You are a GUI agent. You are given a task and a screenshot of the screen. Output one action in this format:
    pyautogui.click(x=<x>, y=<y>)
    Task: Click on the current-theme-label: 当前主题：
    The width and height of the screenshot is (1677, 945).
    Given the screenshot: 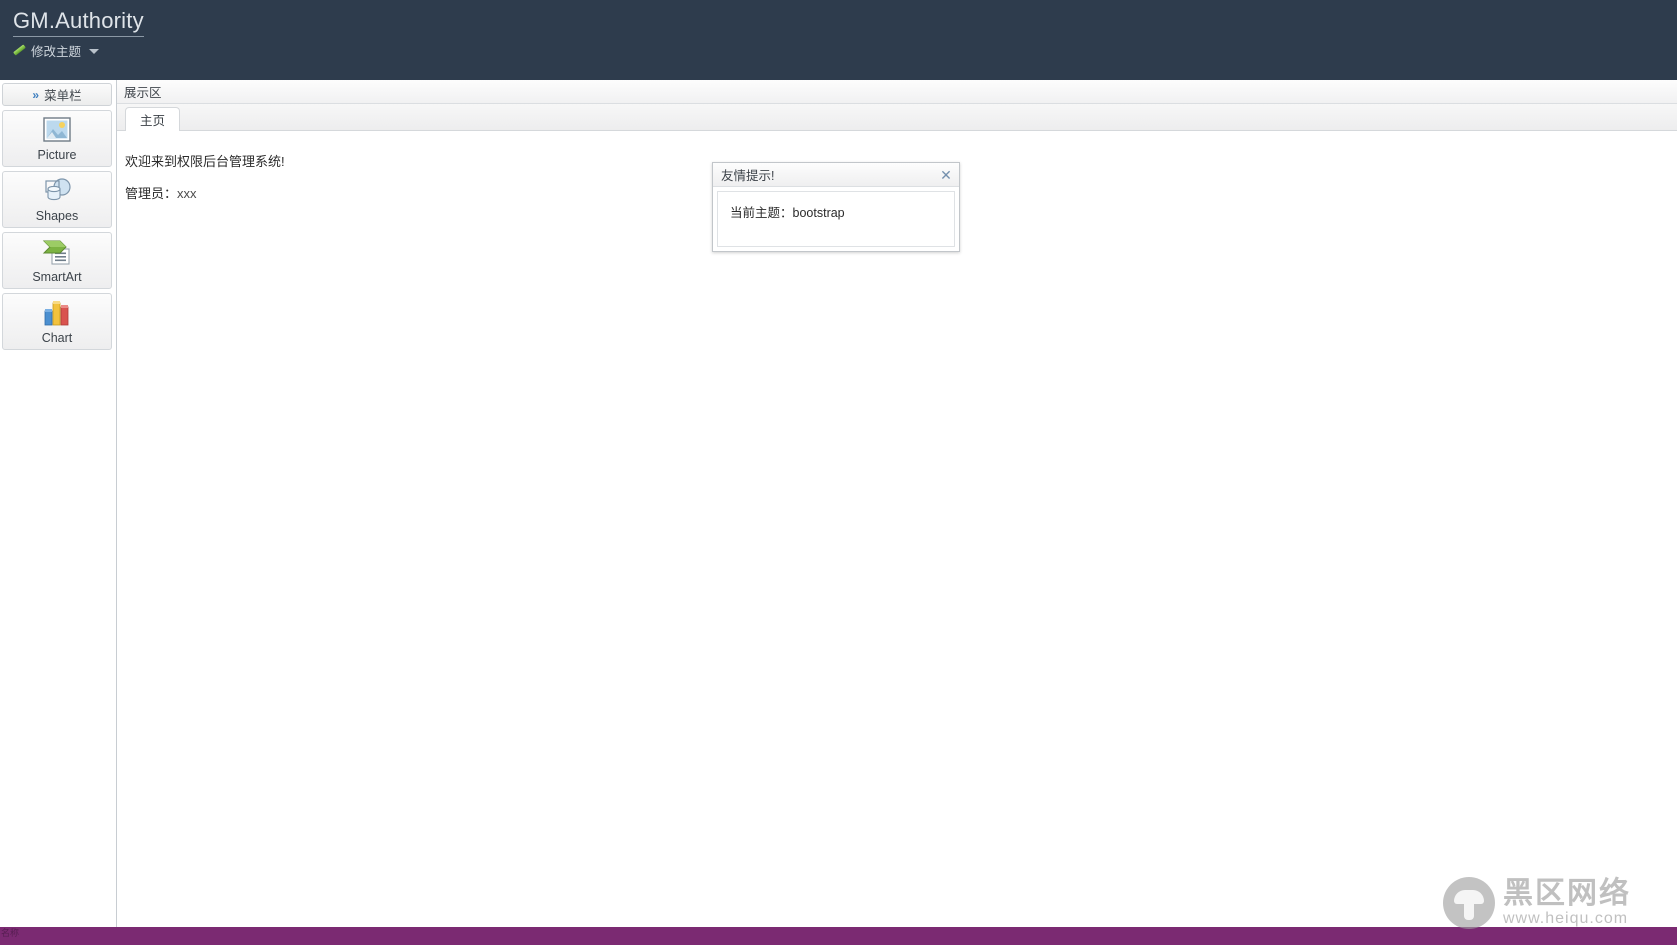 What is the action you would take?
    pyautogui.click(x=761, y=213)
    